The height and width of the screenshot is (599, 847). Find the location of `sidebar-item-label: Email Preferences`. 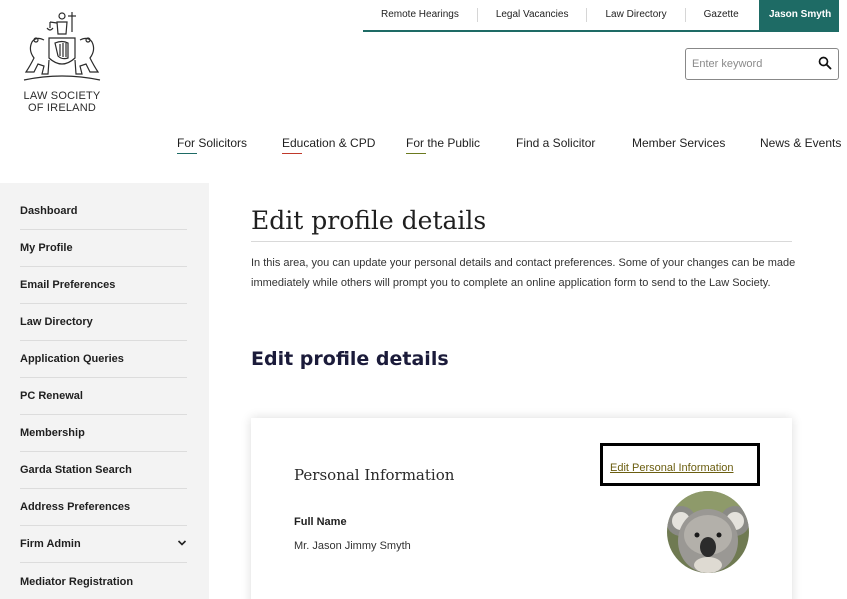

sidebar-item-label: Email Preferences is located at coordinates (68, 285).